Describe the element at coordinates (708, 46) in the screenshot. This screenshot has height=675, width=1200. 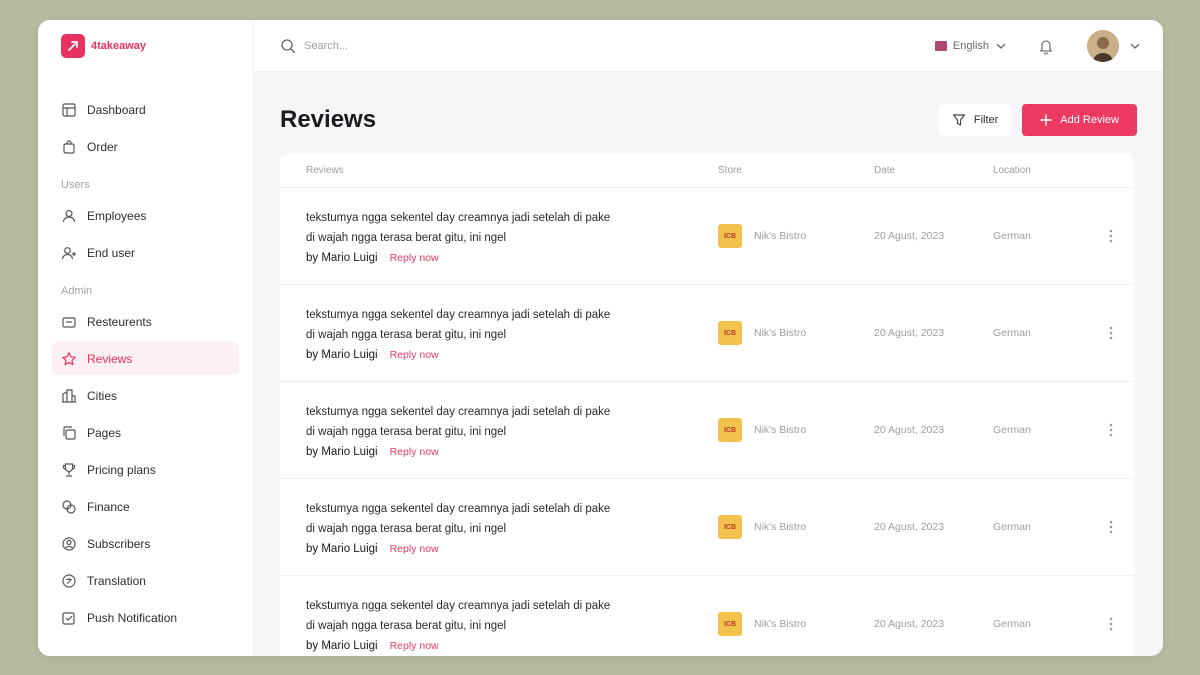
I see `topbar: English` at that location.